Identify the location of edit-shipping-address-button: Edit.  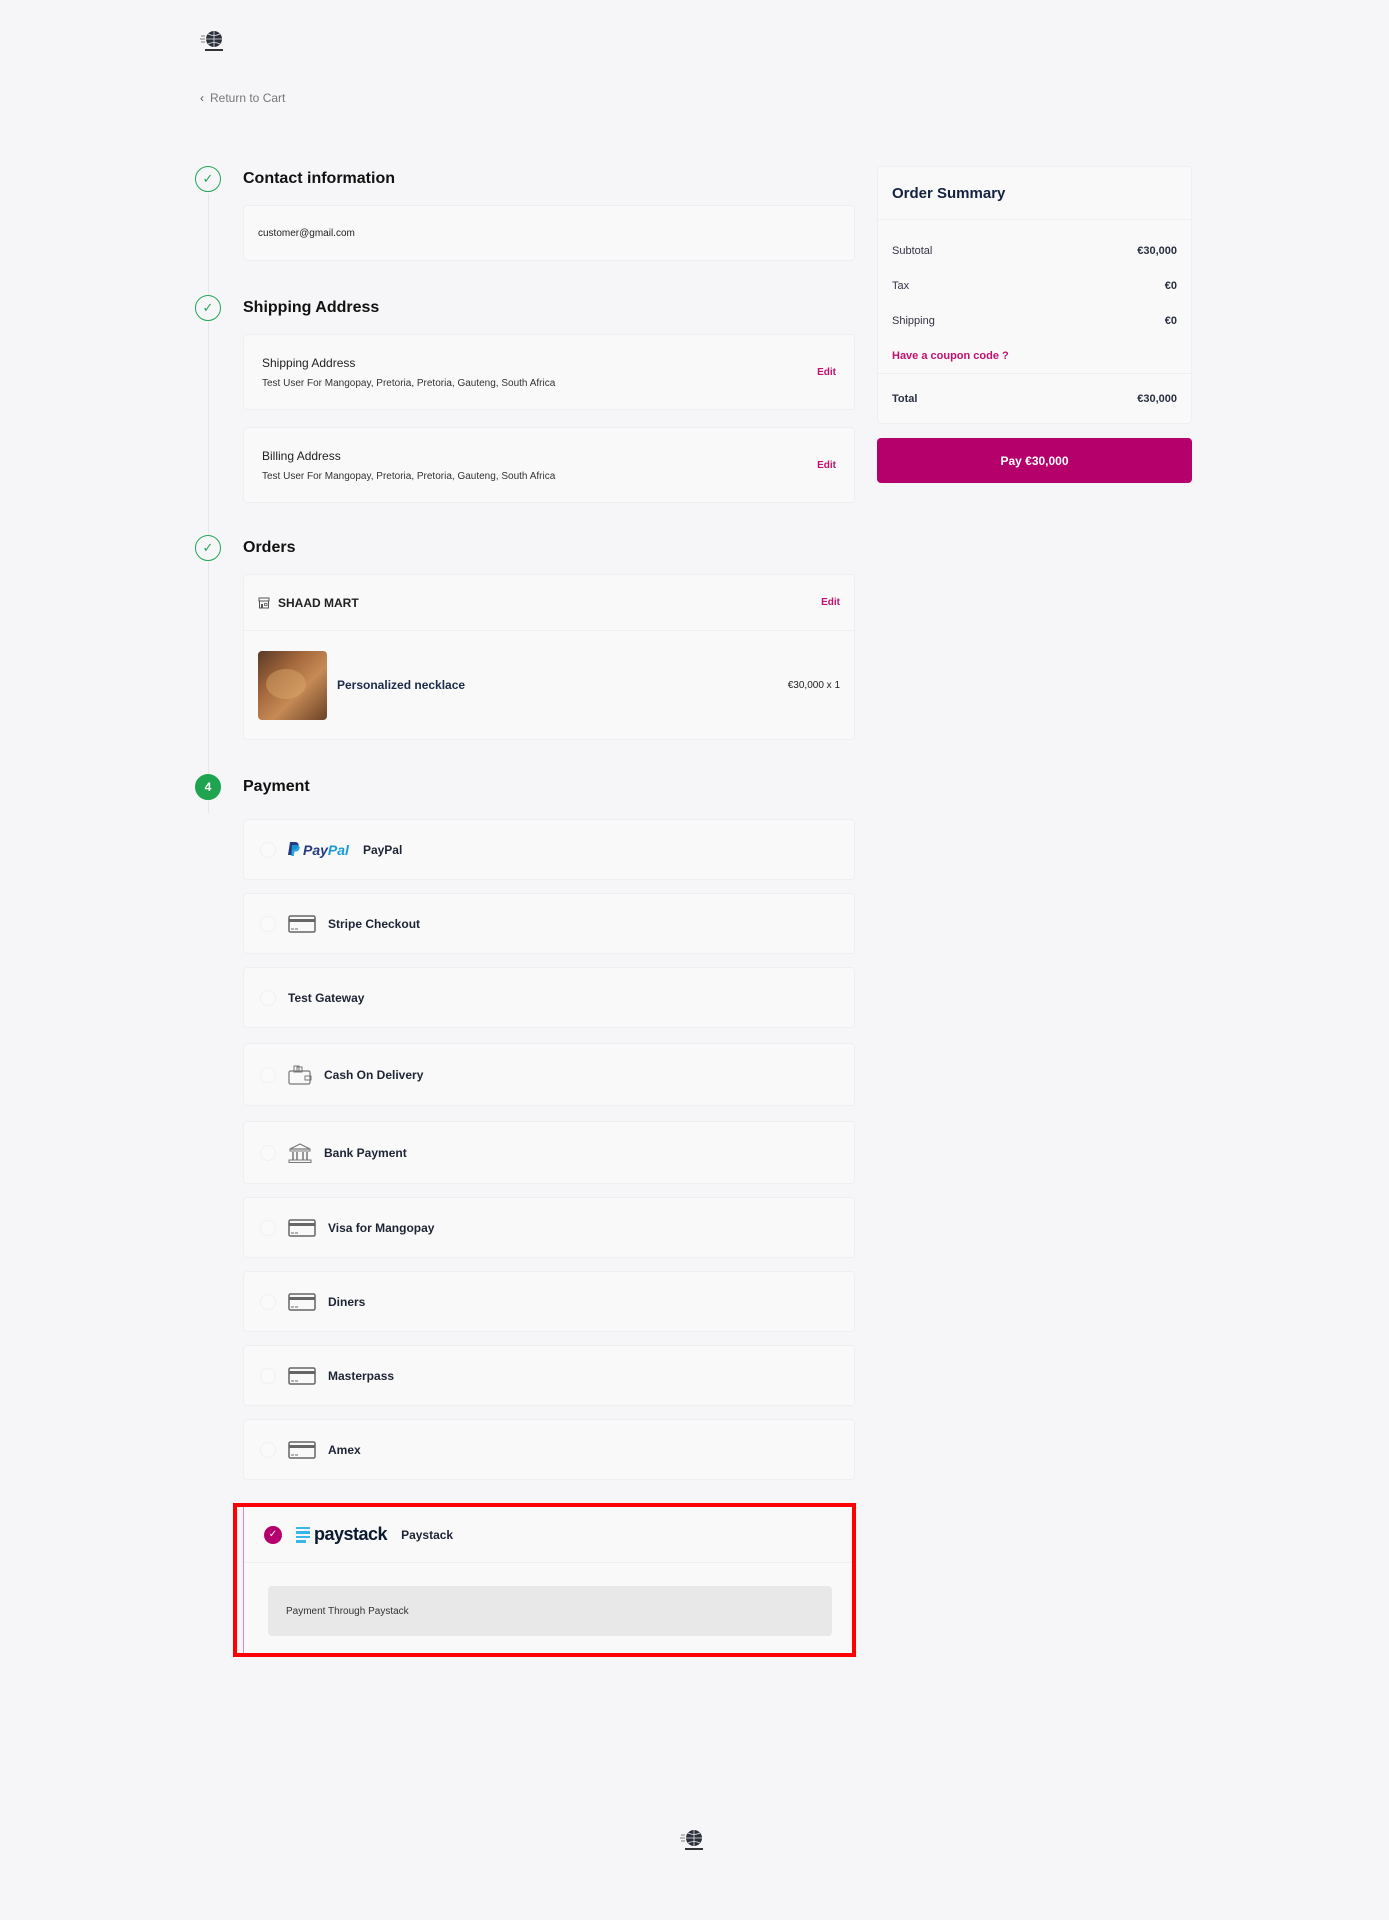
(826, 372).